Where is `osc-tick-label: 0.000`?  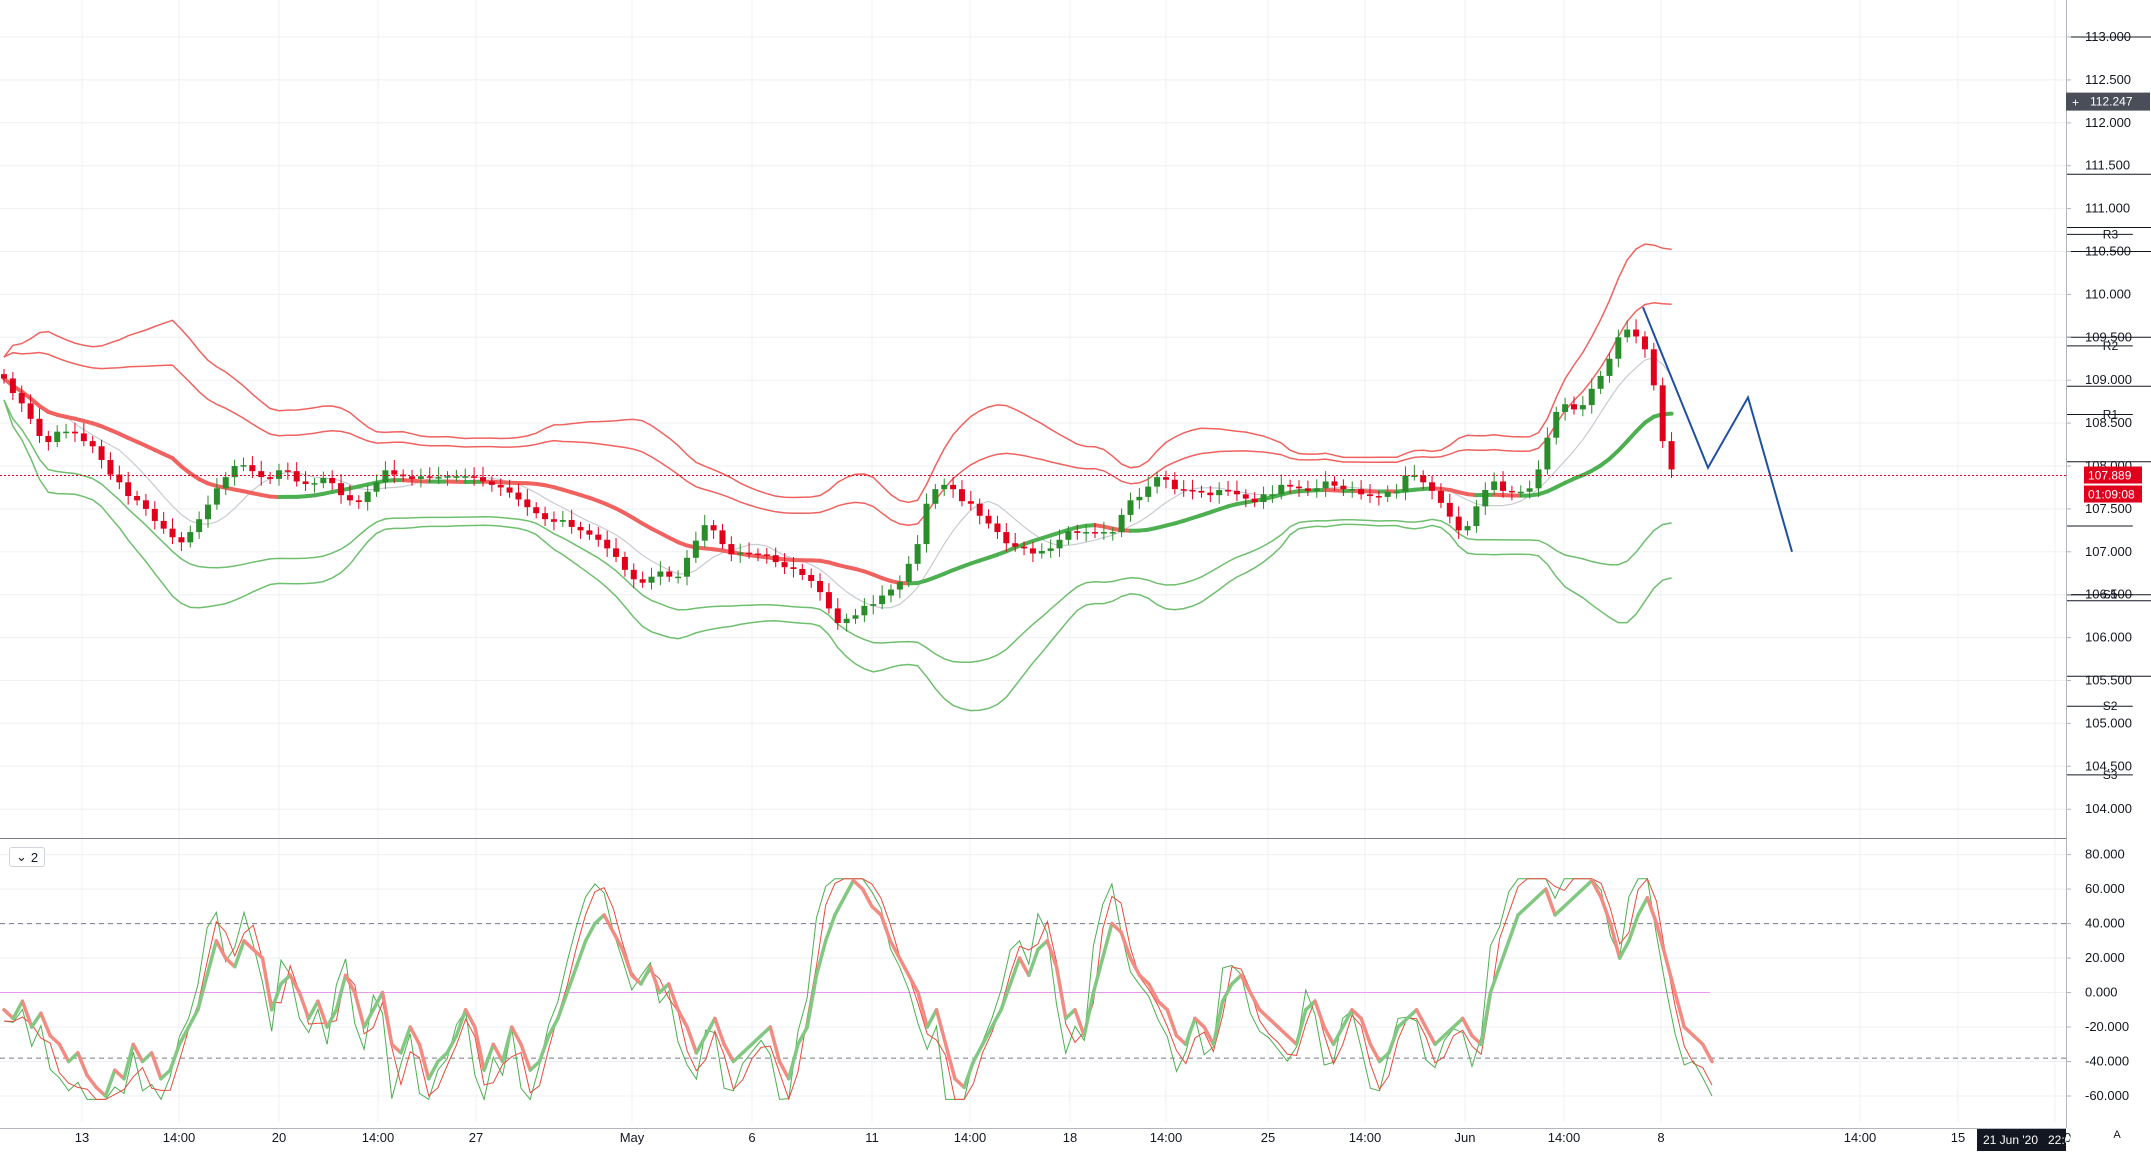
osc-tick-label: 0.000 is located at coordinates (2101, 992).